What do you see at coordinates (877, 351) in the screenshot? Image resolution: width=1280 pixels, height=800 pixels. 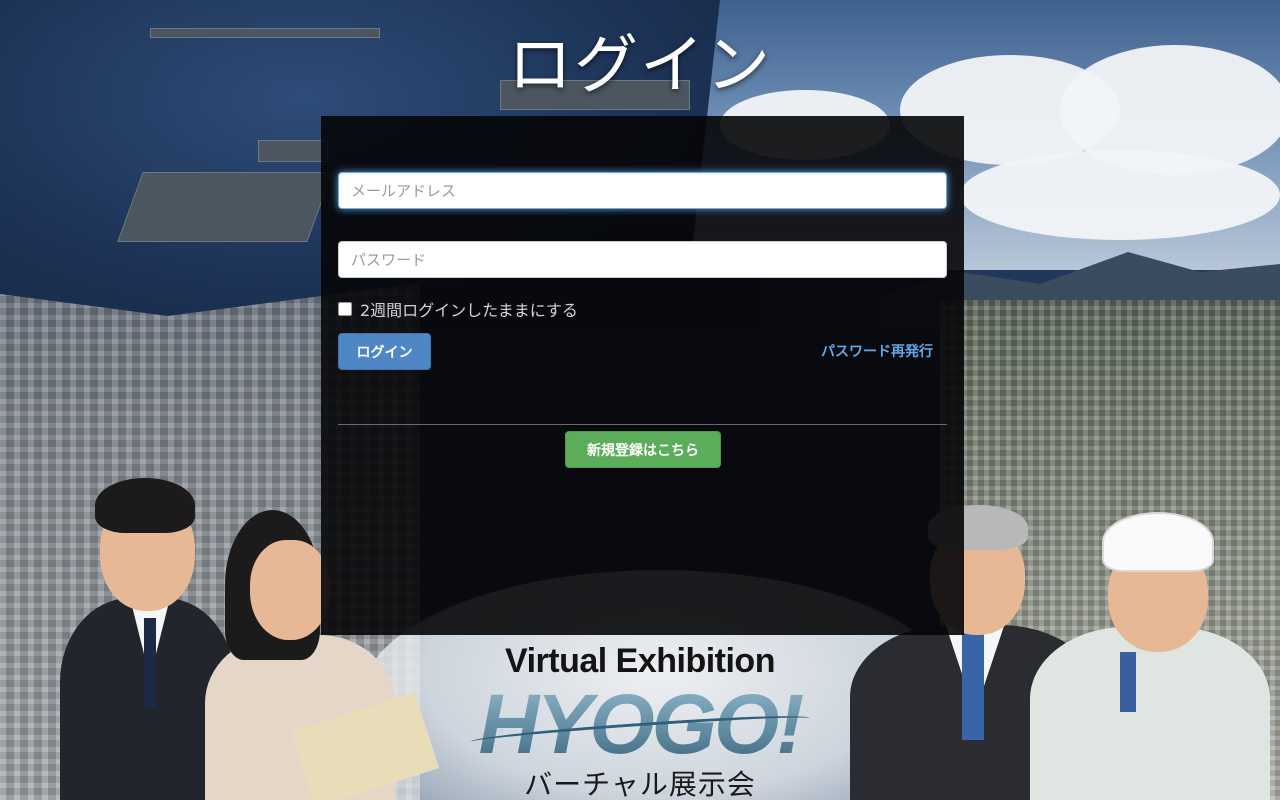 I see `forgot-password-link: パスワード再発行` at bounding box center [877, 351].